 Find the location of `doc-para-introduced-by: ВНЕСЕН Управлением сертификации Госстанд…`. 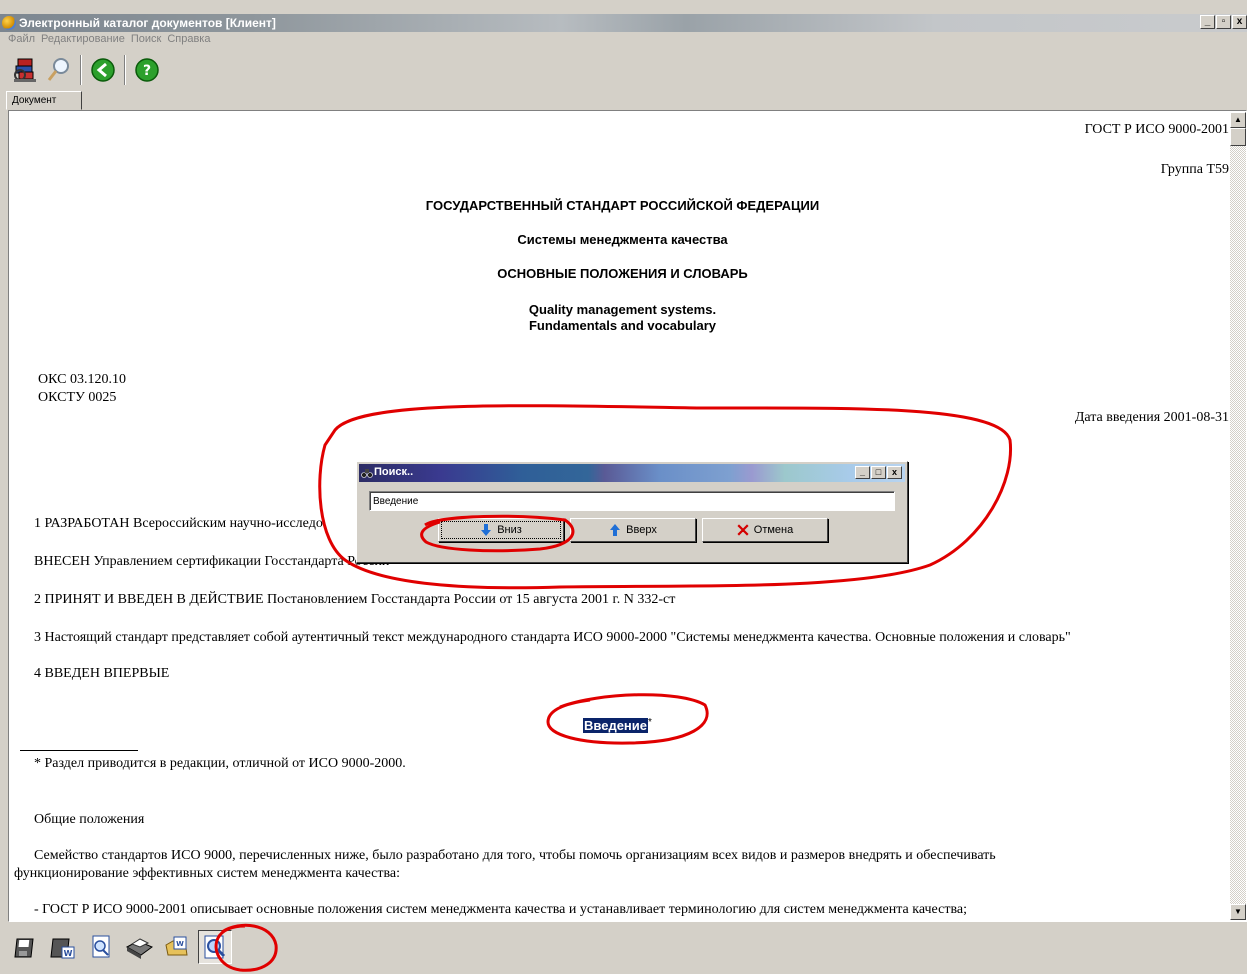

doc-para-introduced-by: ВНЕСЕН Управлением сертификации Госстанд… is located at coordinates (212, 561).